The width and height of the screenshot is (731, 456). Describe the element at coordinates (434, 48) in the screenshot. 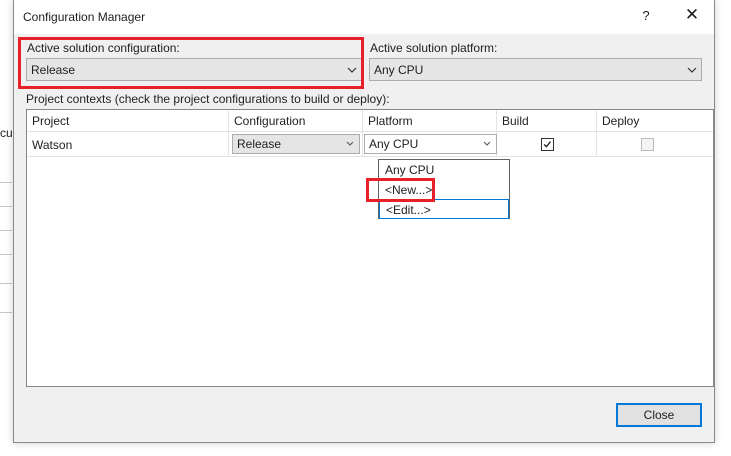

I see `active-solution-platform-label: Active solution platform:` at that location.